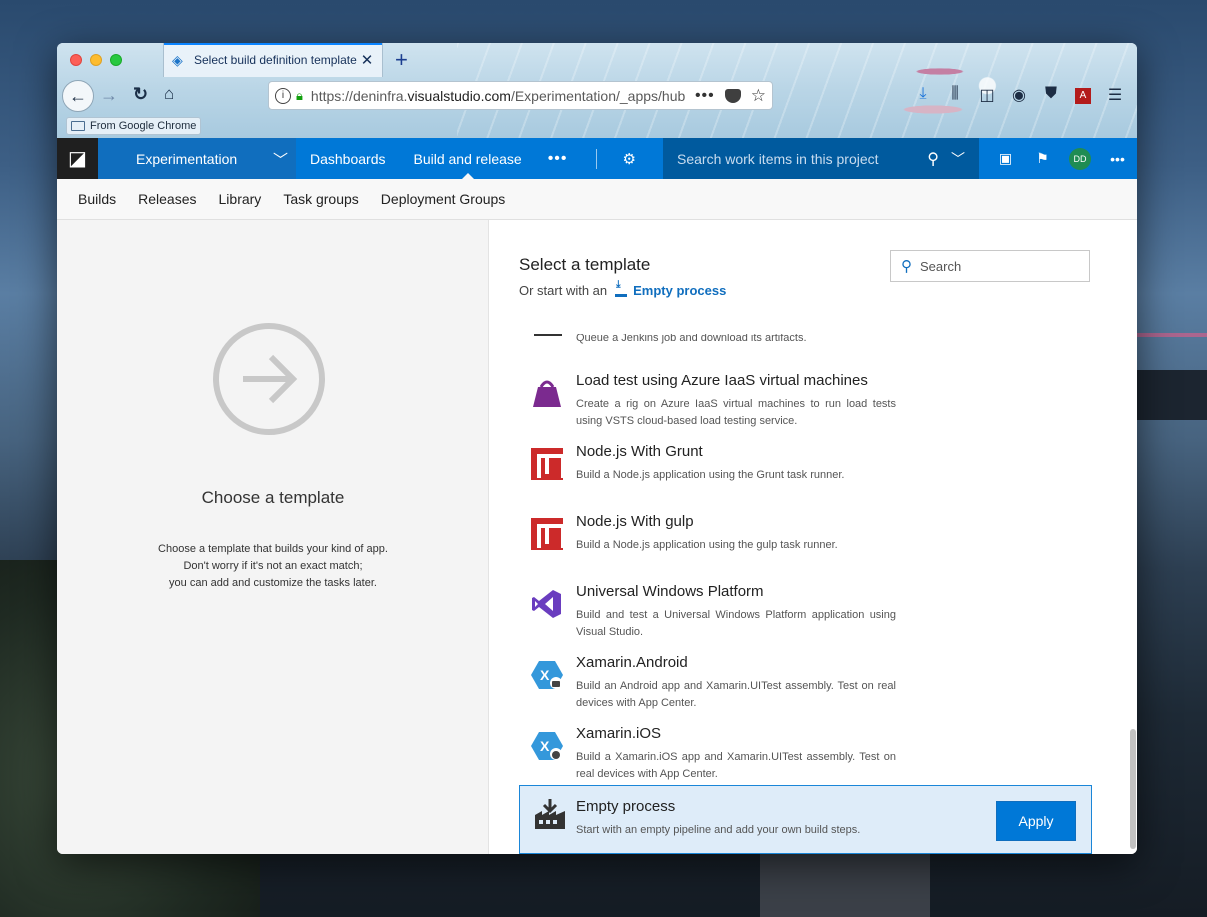 The image size is (1207, 917). What do you see at coordinates (77, 158) in the screenshot?
I see `vsts-logo-icon: ◪` at bounding box center [77, 158].